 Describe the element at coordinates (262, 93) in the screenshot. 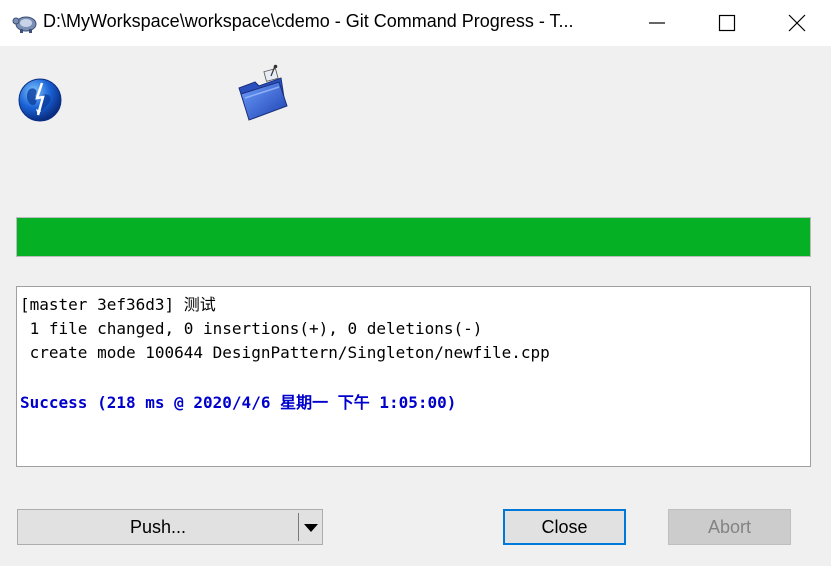

I see `folder-icon` at that location.